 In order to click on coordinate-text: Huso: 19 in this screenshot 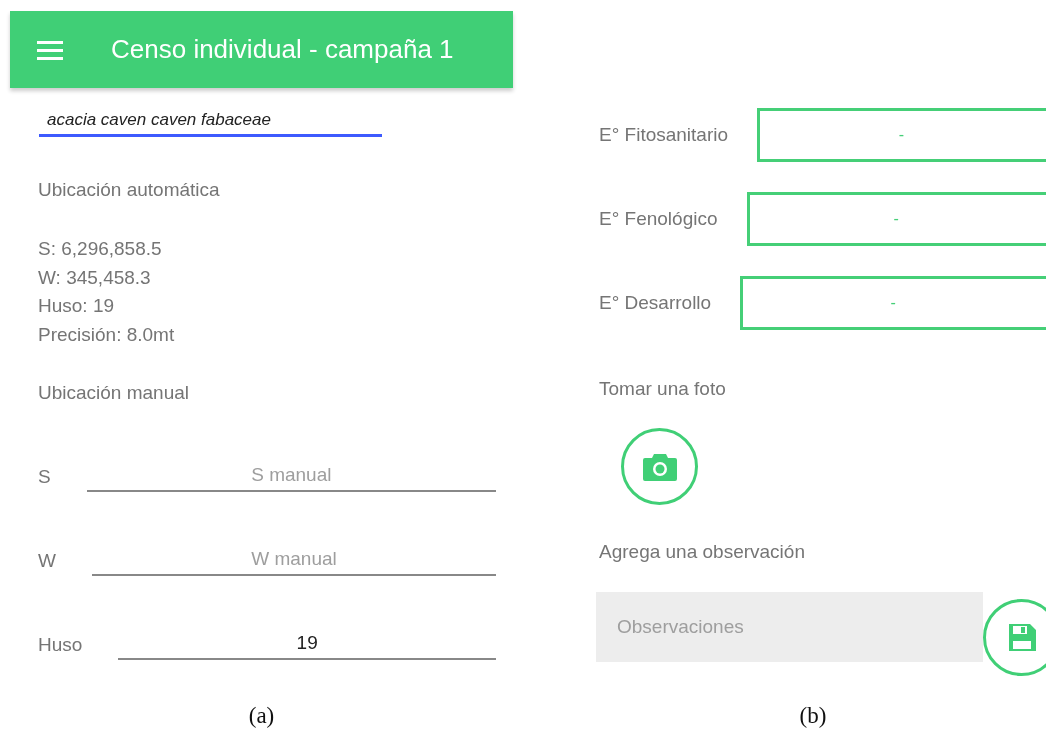, I will do `click(77, 306)`.